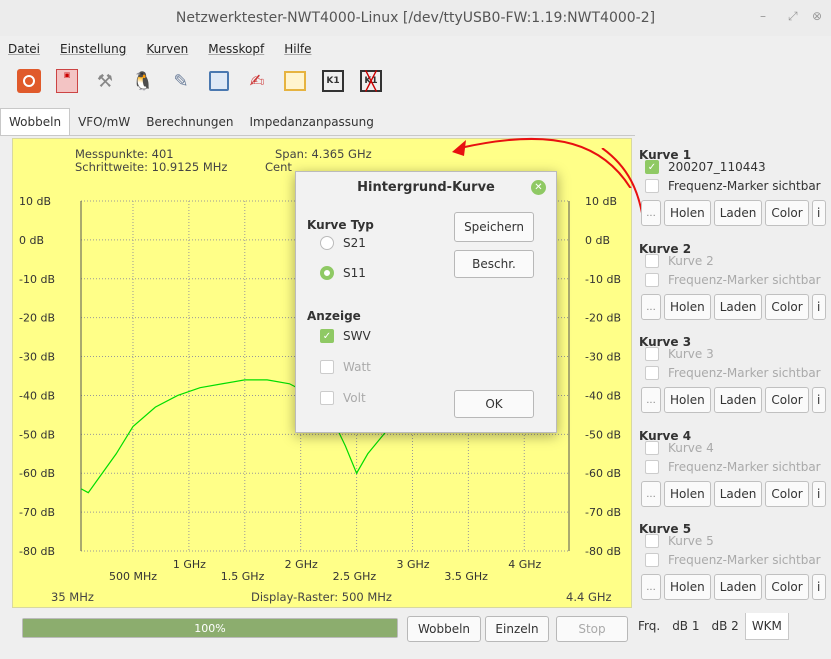  I want to click on wobbeln-button: Wobbeln, so click(444, 629).